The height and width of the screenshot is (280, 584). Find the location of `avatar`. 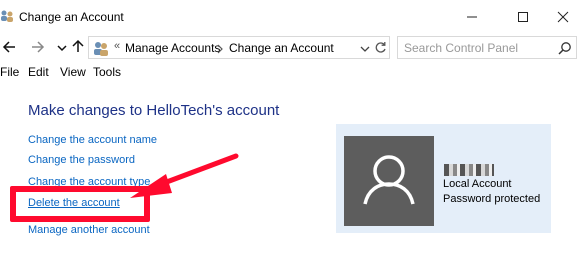

avatar is located at coordinates (389, 181).